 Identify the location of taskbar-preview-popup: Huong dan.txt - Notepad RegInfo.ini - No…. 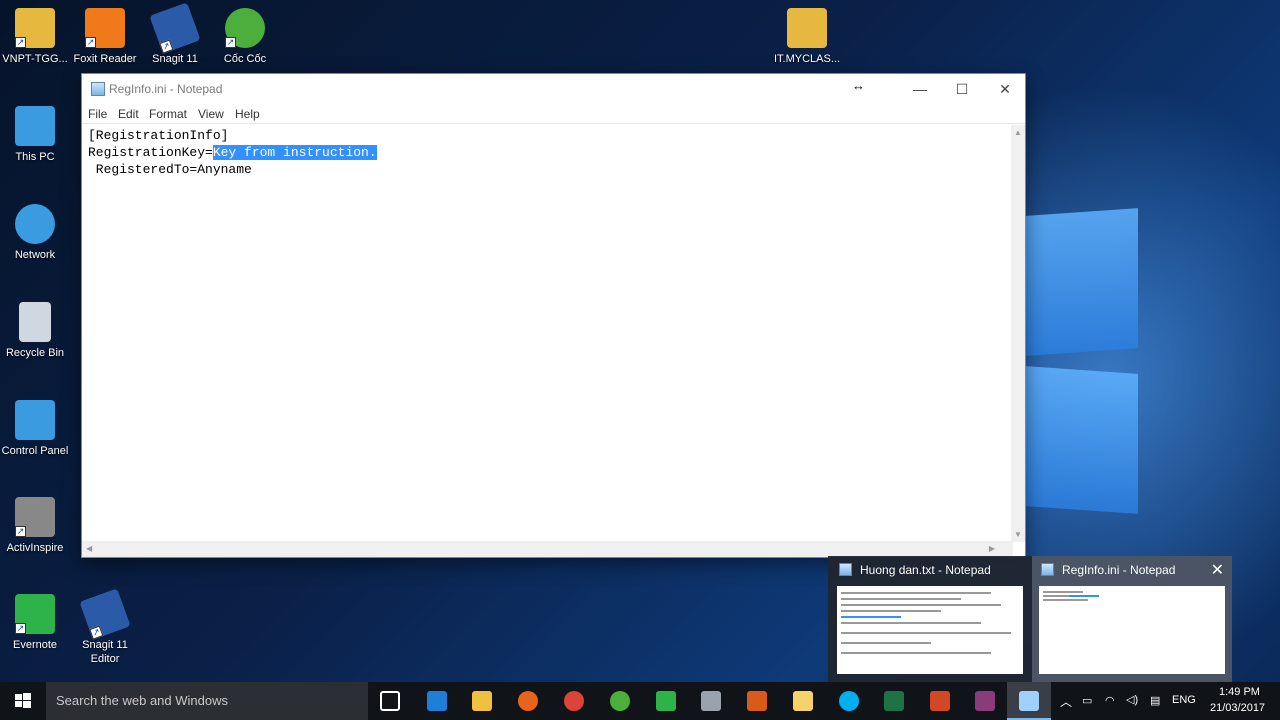
(1030, 619).